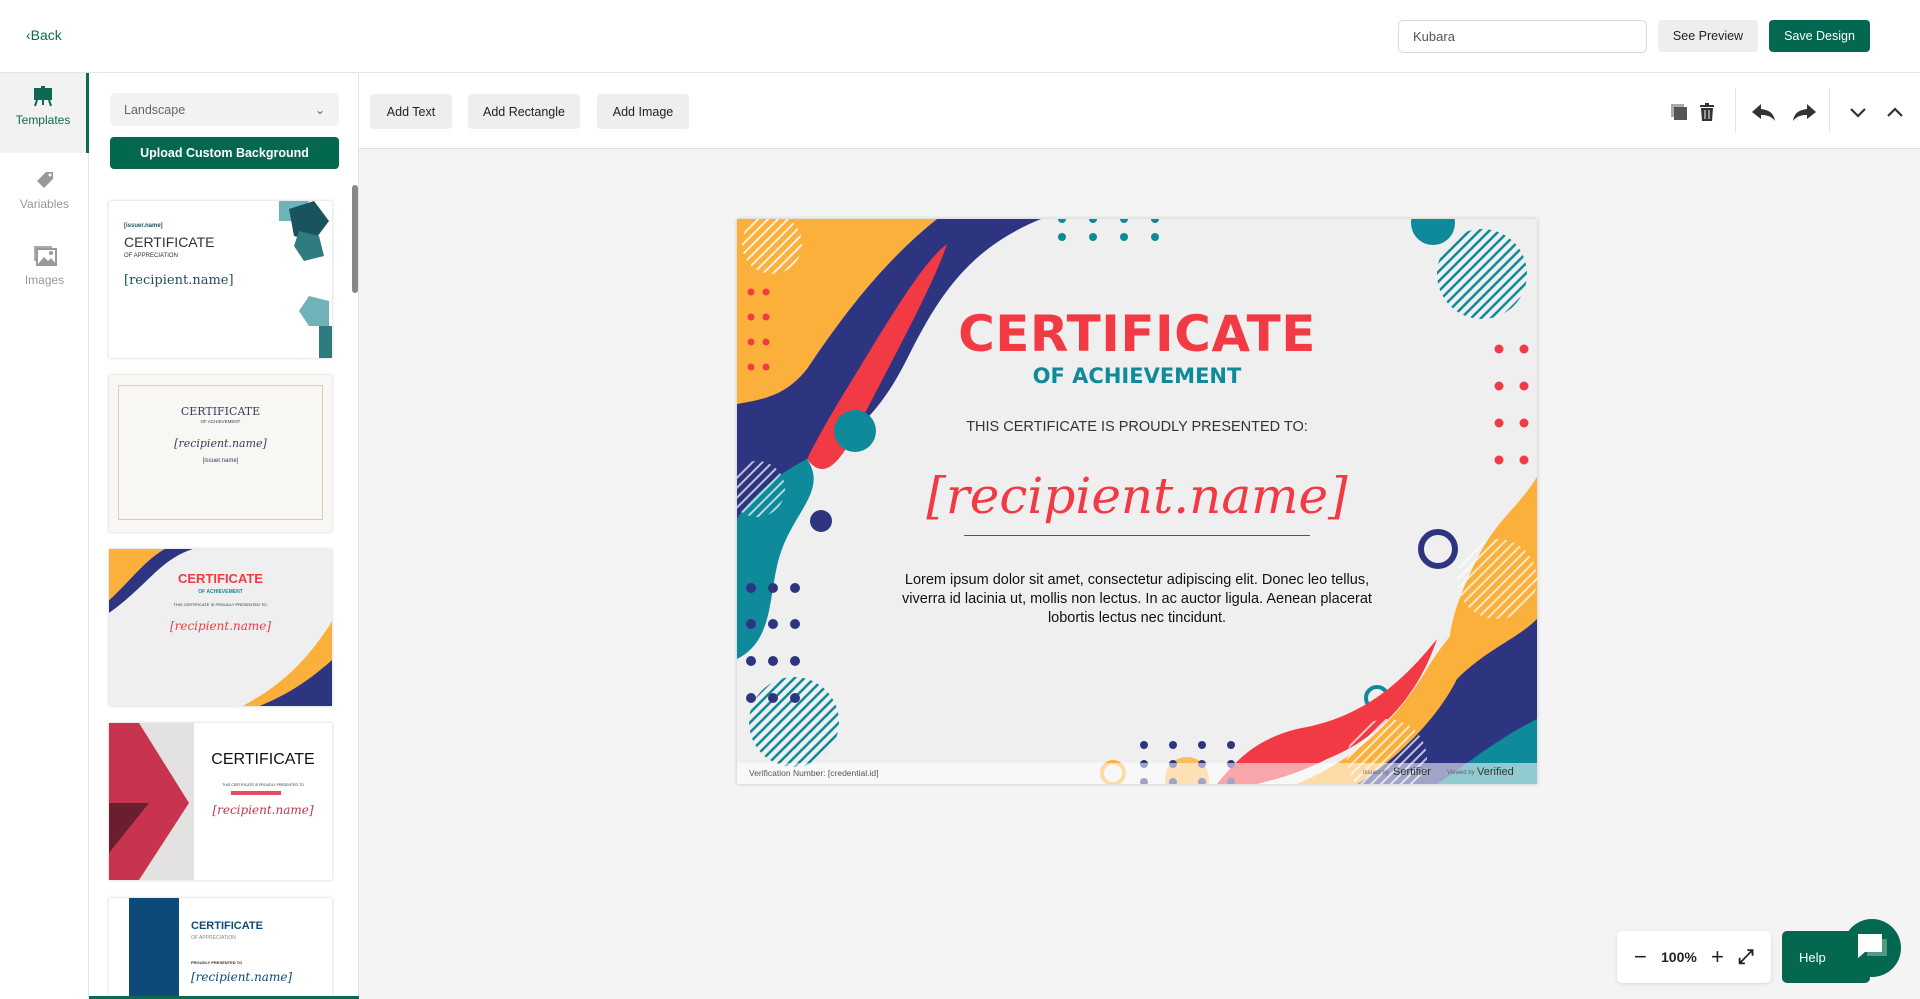 This screenshot has width=1920, height=999. Describe the element at coordinates (960, 36) in the screenshot. I see `top-bar: ‹Back See Preview Save Design` at that location.